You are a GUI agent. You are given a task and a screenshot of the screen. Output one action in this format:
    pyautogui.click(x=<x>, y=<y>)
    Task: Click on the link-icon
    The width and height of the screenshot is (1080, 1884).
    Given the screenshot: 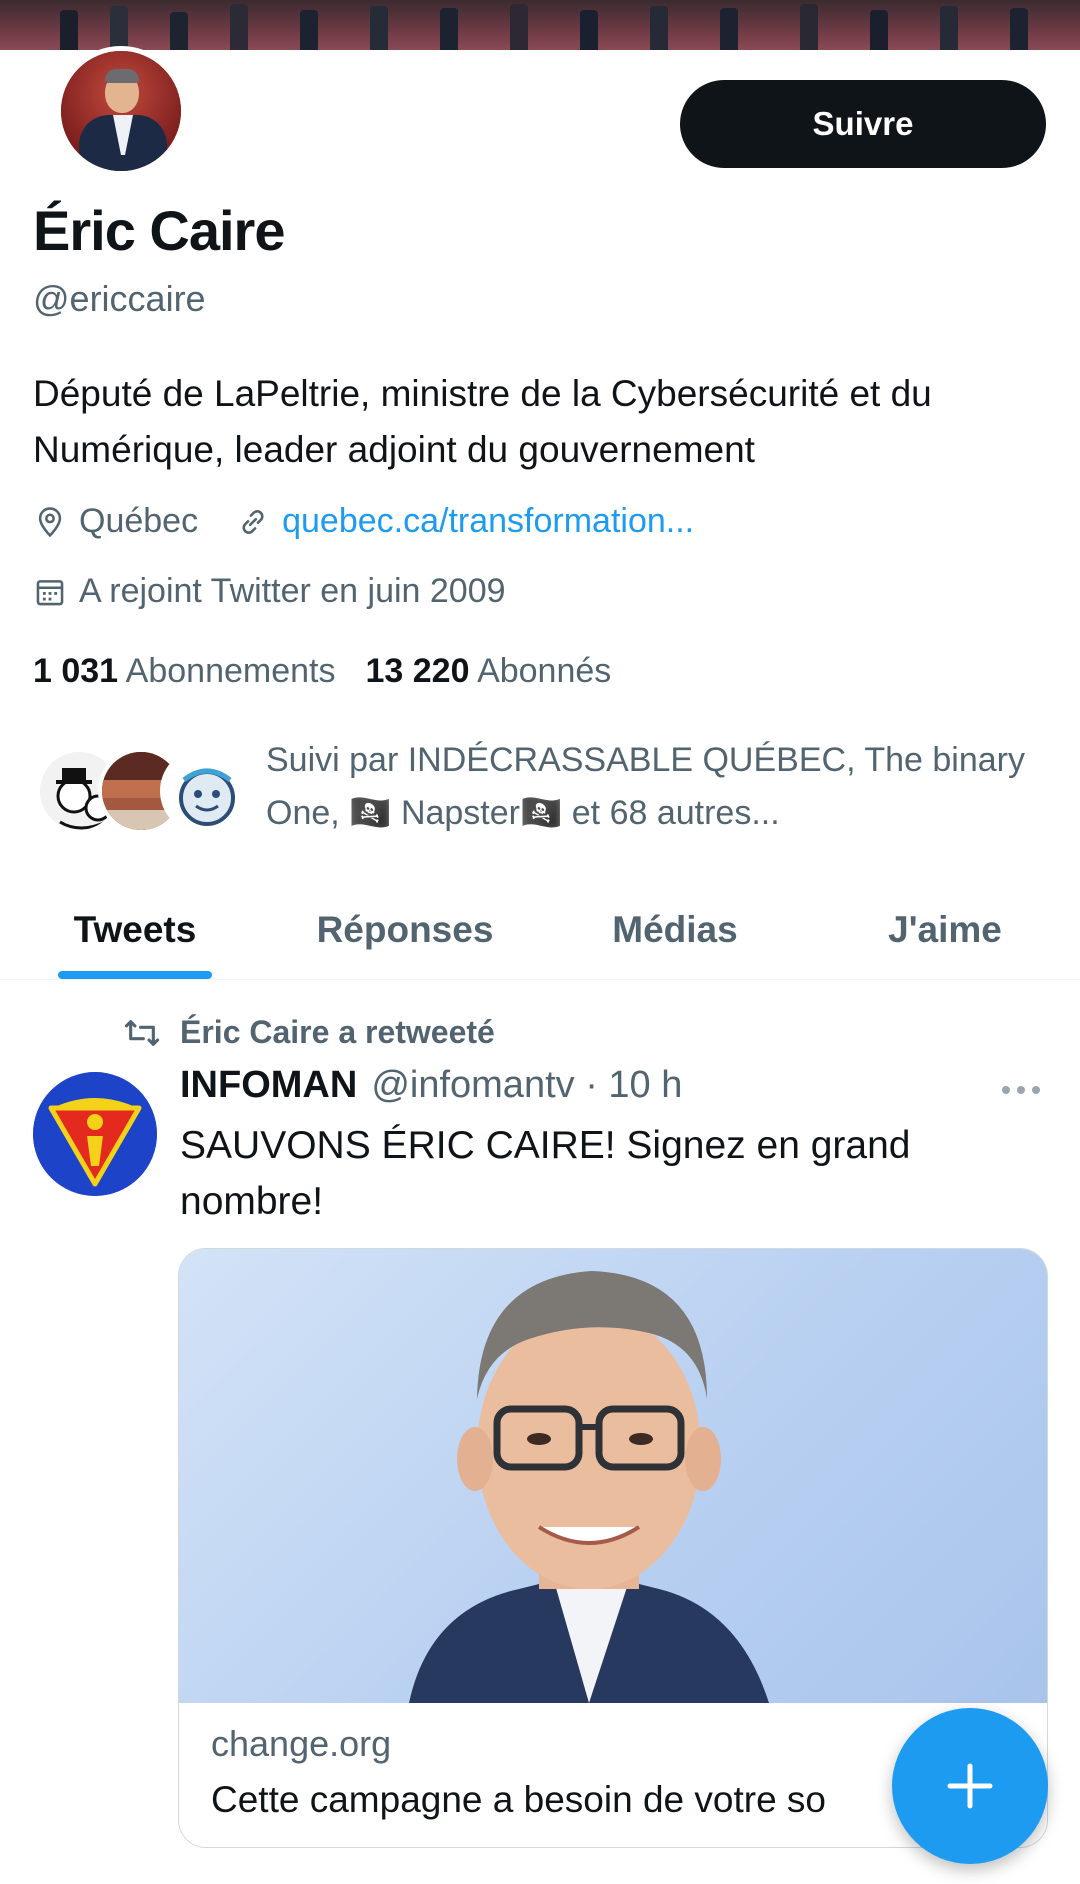 What is the action you would take?
    pyautogui.click(x=253, y=521)
    